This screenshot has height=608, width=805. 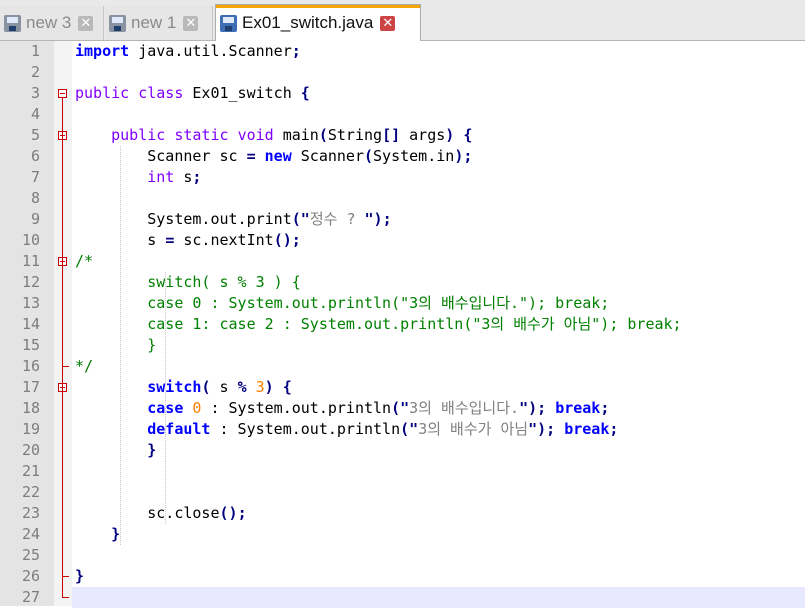 I want to click on line-number: 23, so click(x=30, y=513).